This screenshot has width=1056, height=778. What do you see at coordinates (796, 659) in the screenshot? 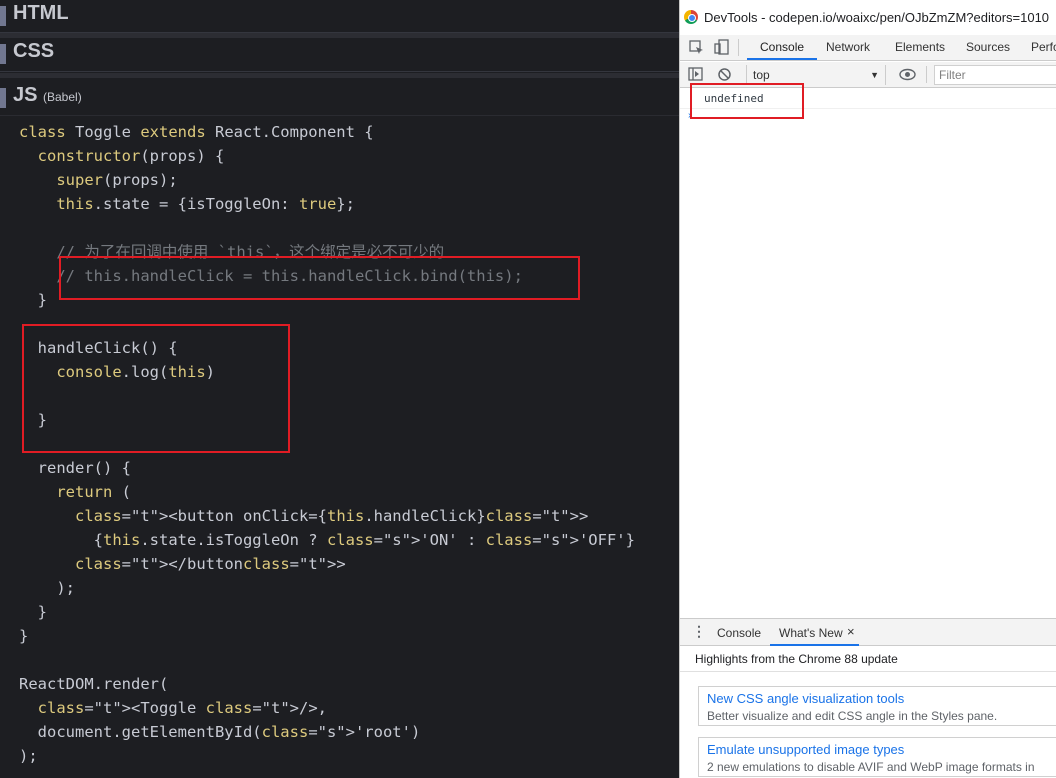
I see `whats-new-heading: Highlights from the Chrome 88 update` at bounding box center [796, 659].